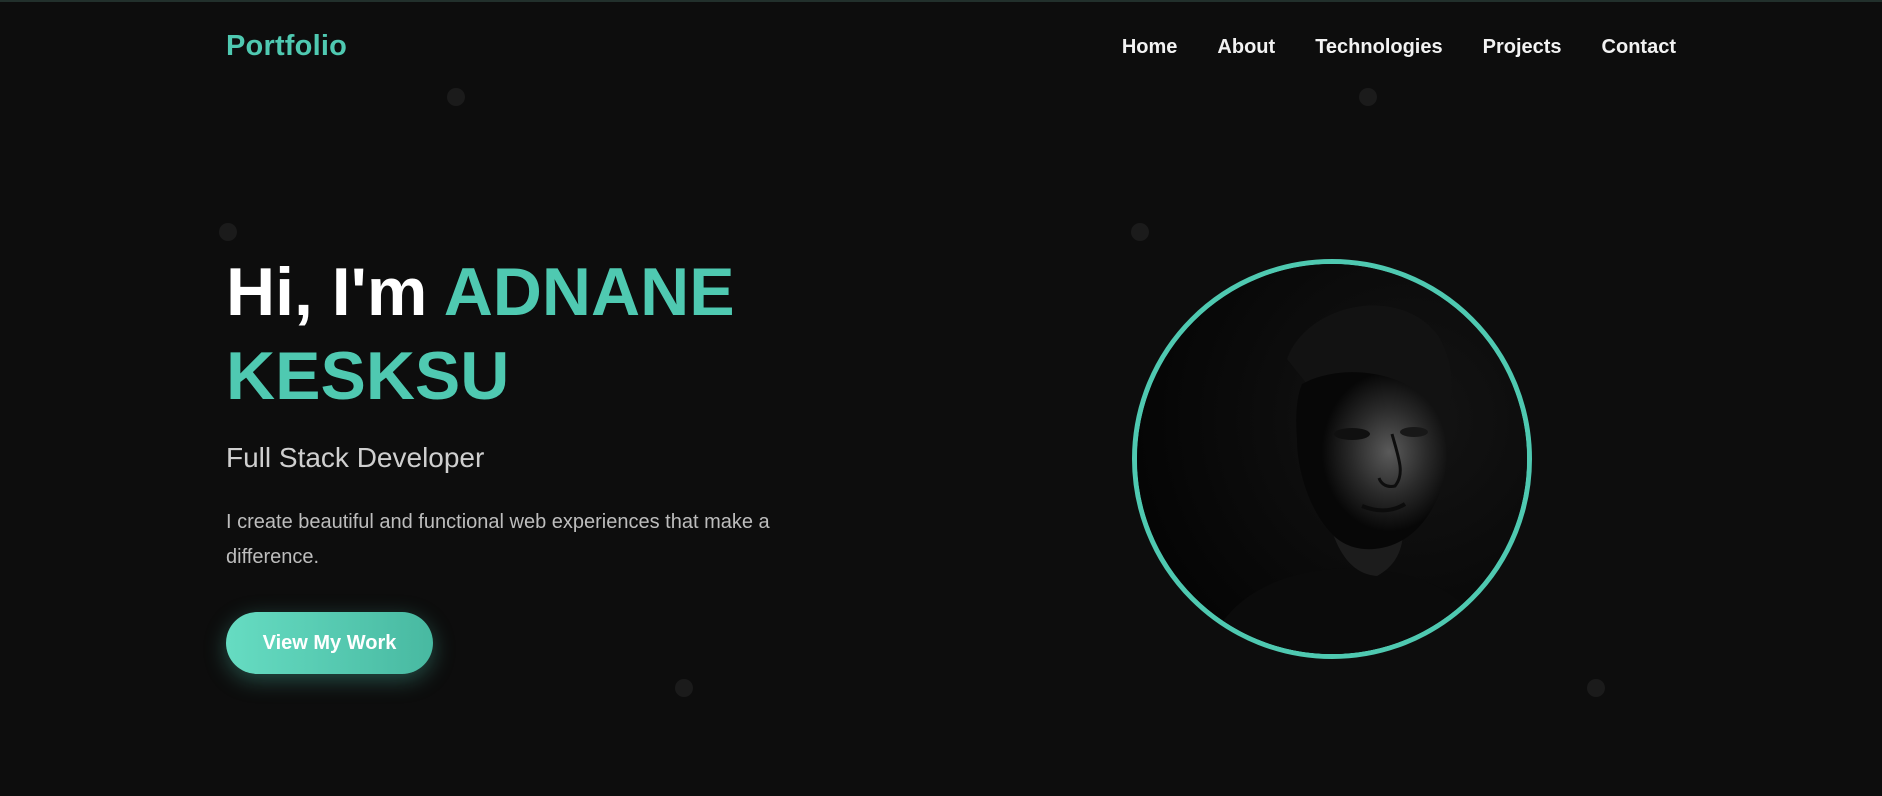 The height and width of the screenshot is (796, 1882). I want to click on nav-link-about: About, so click(1246, 47).